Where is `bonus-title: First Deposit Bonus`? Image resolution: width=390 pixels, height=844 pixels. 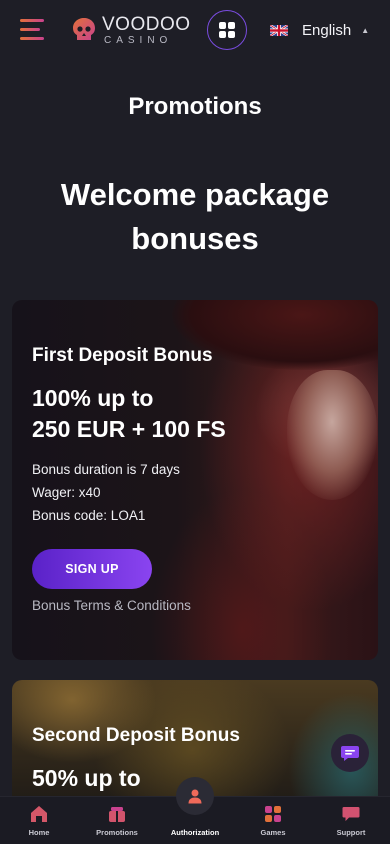
bonus-title: First Deposit Bonus is located at coordinates (122, 355).